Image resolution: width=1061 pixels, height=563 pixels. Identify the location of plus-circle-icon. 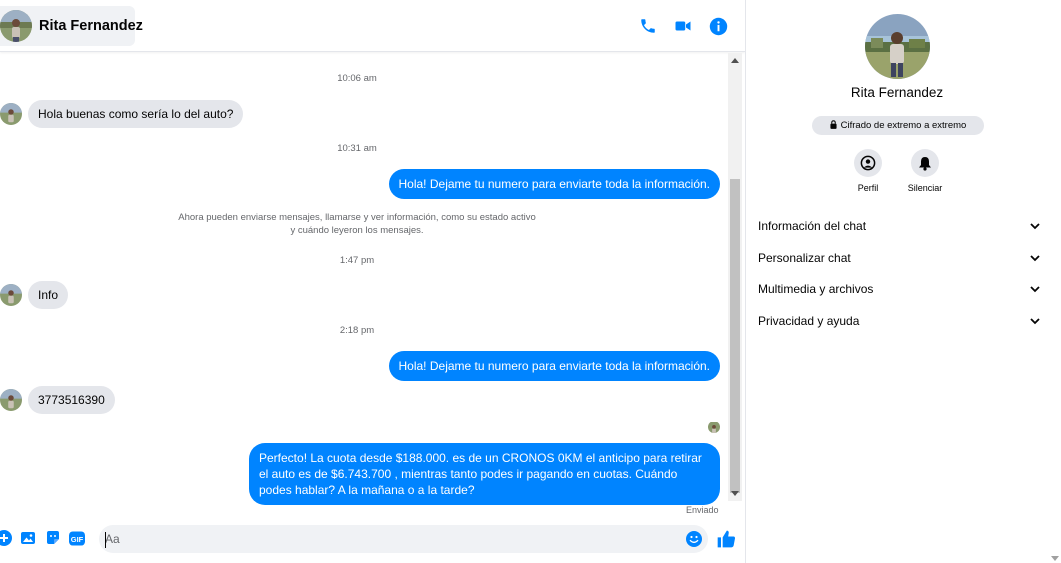
(6, 538).